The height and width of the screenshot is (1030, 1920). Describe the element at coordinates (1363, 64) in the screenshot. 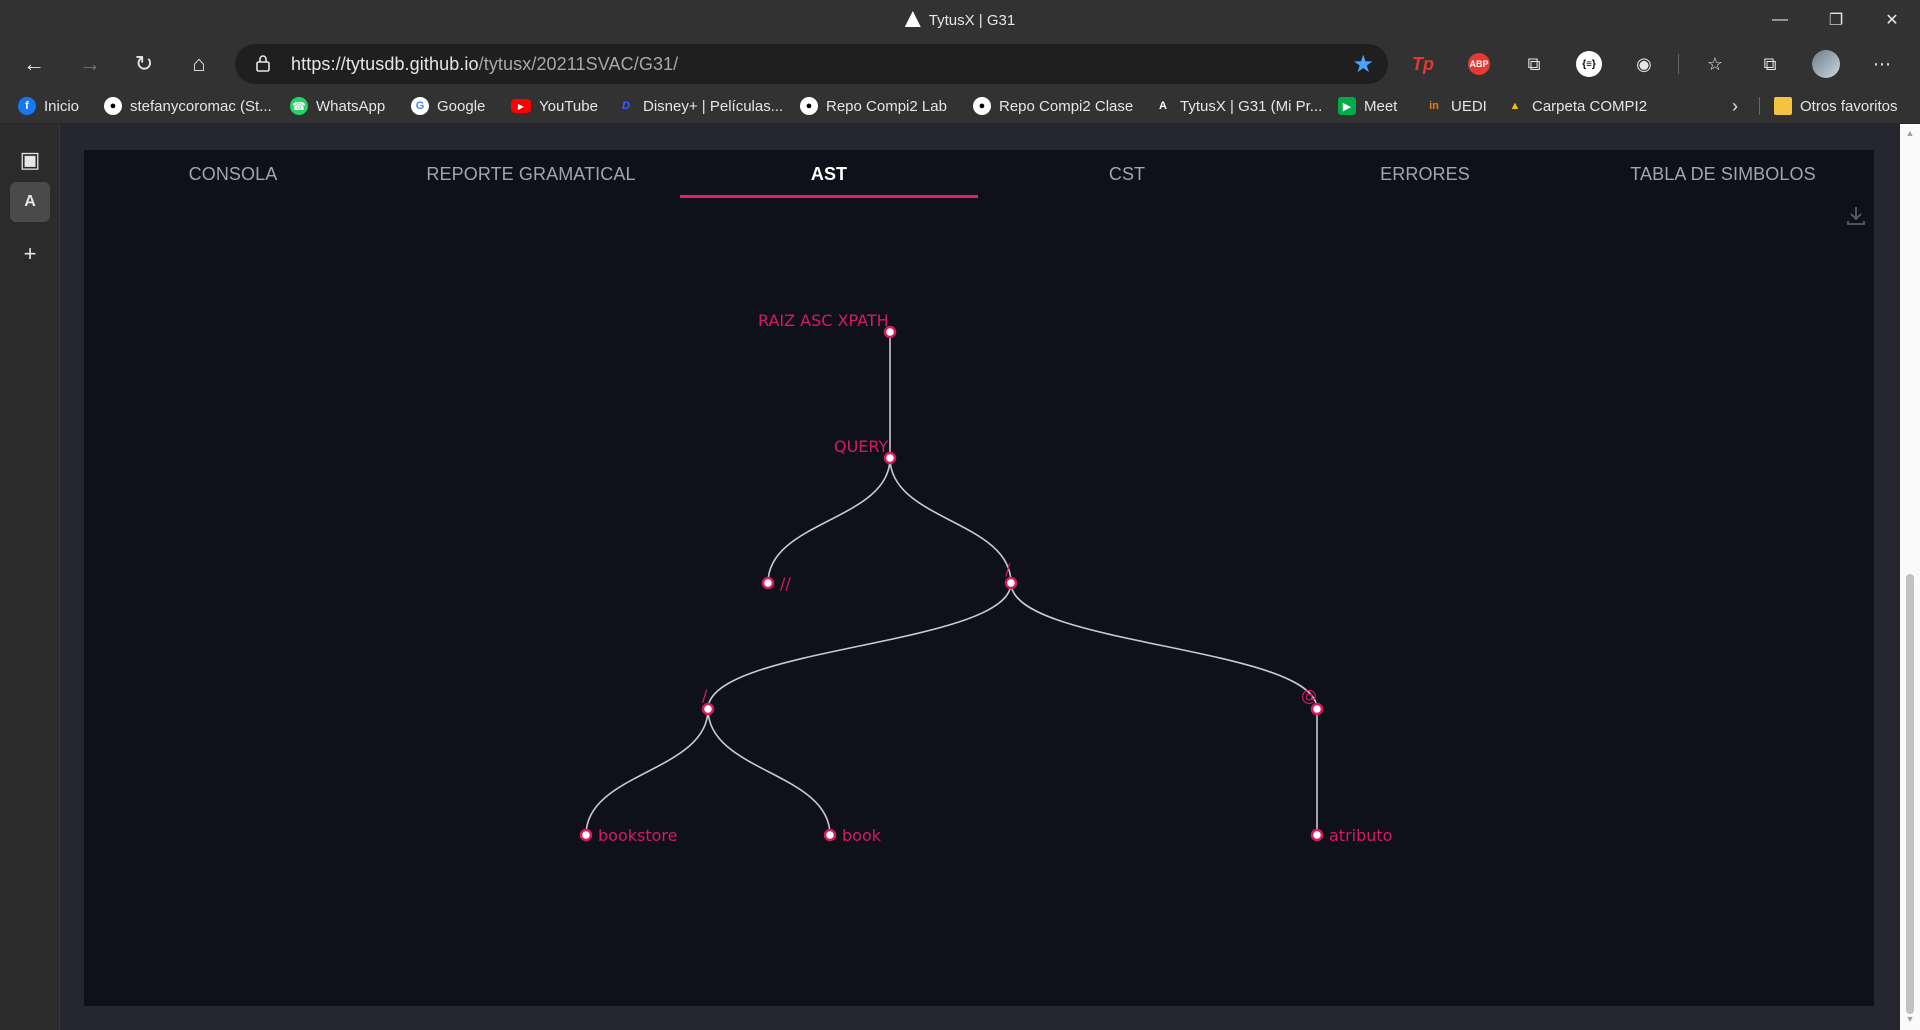

I see `favorite-star-icon: ★` at that location.